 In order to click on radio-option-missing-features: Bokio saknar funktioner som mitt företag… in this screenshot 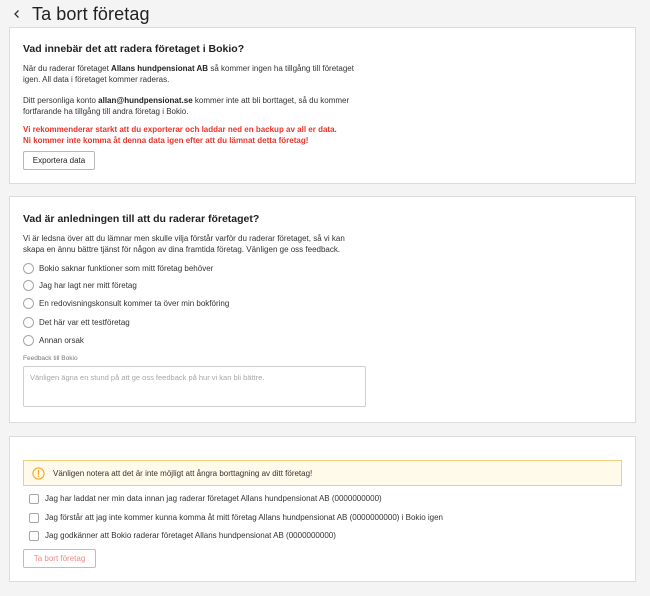, I will do `click(118, 268)`.